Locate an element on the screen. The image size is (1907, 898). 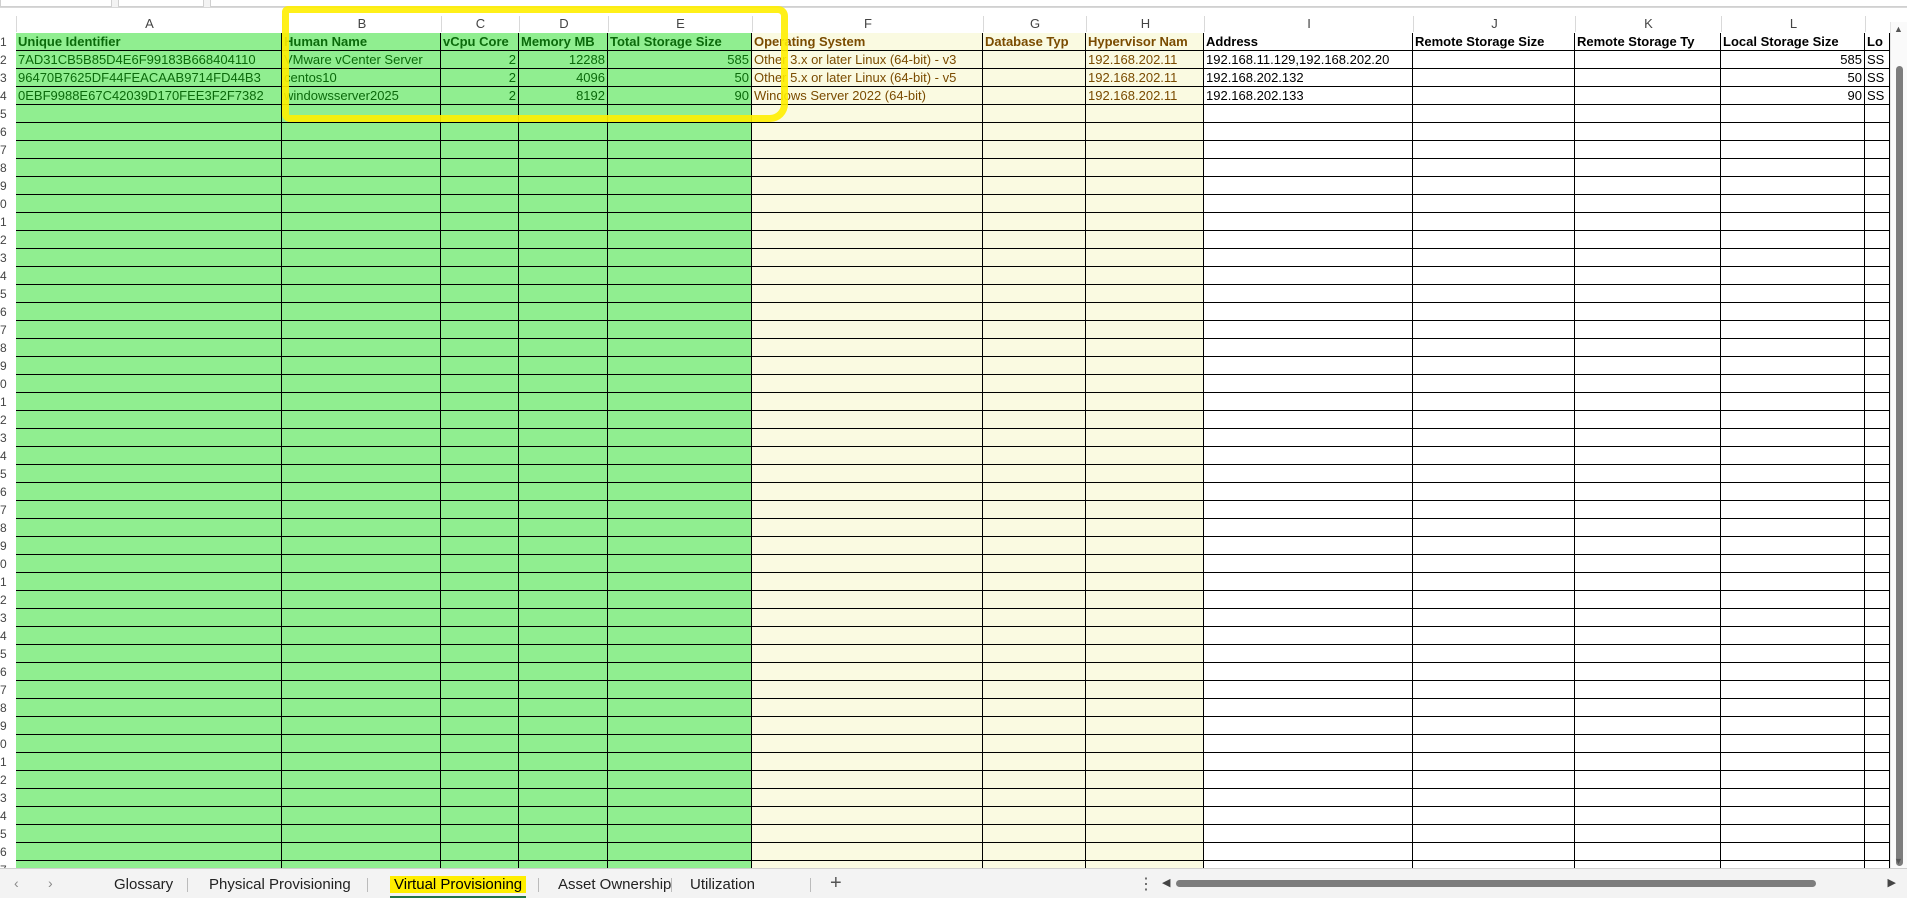
sheet-tab-virtual-provisioning: Virtual Provisioning is located at coordinates (458, 887).